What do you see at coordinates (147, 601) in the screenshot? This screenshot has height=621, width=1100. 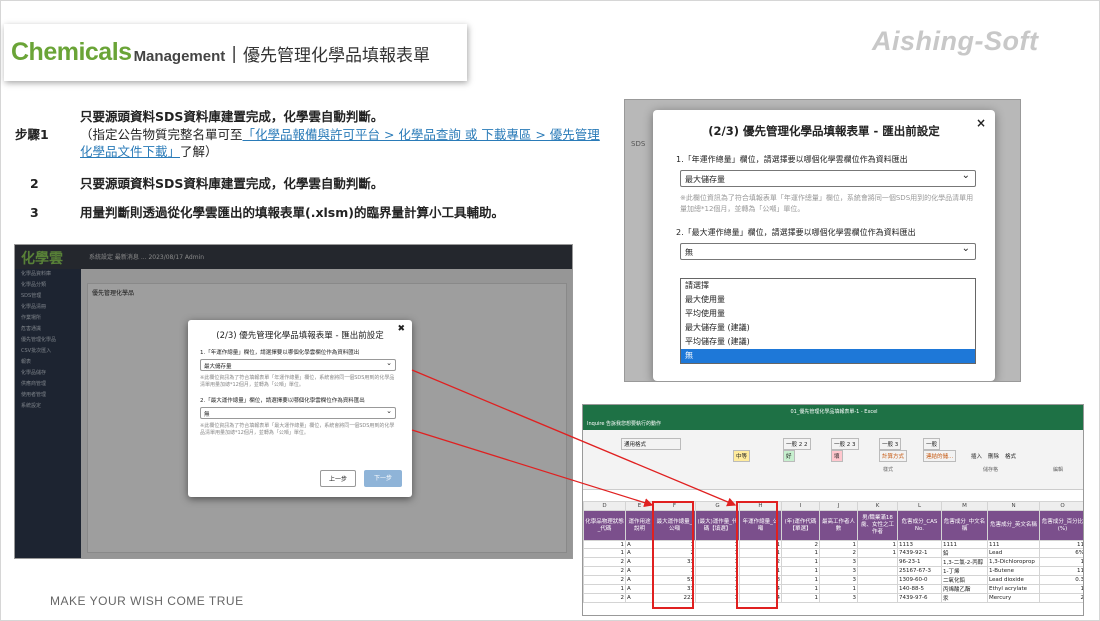 I see `slogan: MAKE YOUR WISH COME TRUE` at bounding box center [147, 601].